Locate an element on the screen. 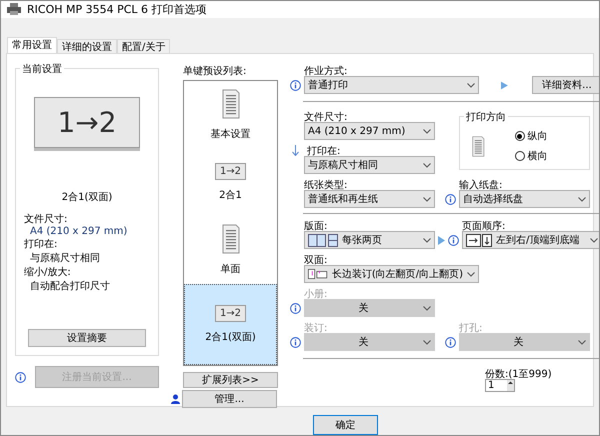 The height and width of the screenshot is (436, 600). preview-caption: 2合1(双面) is located at coordinates (87, 197).